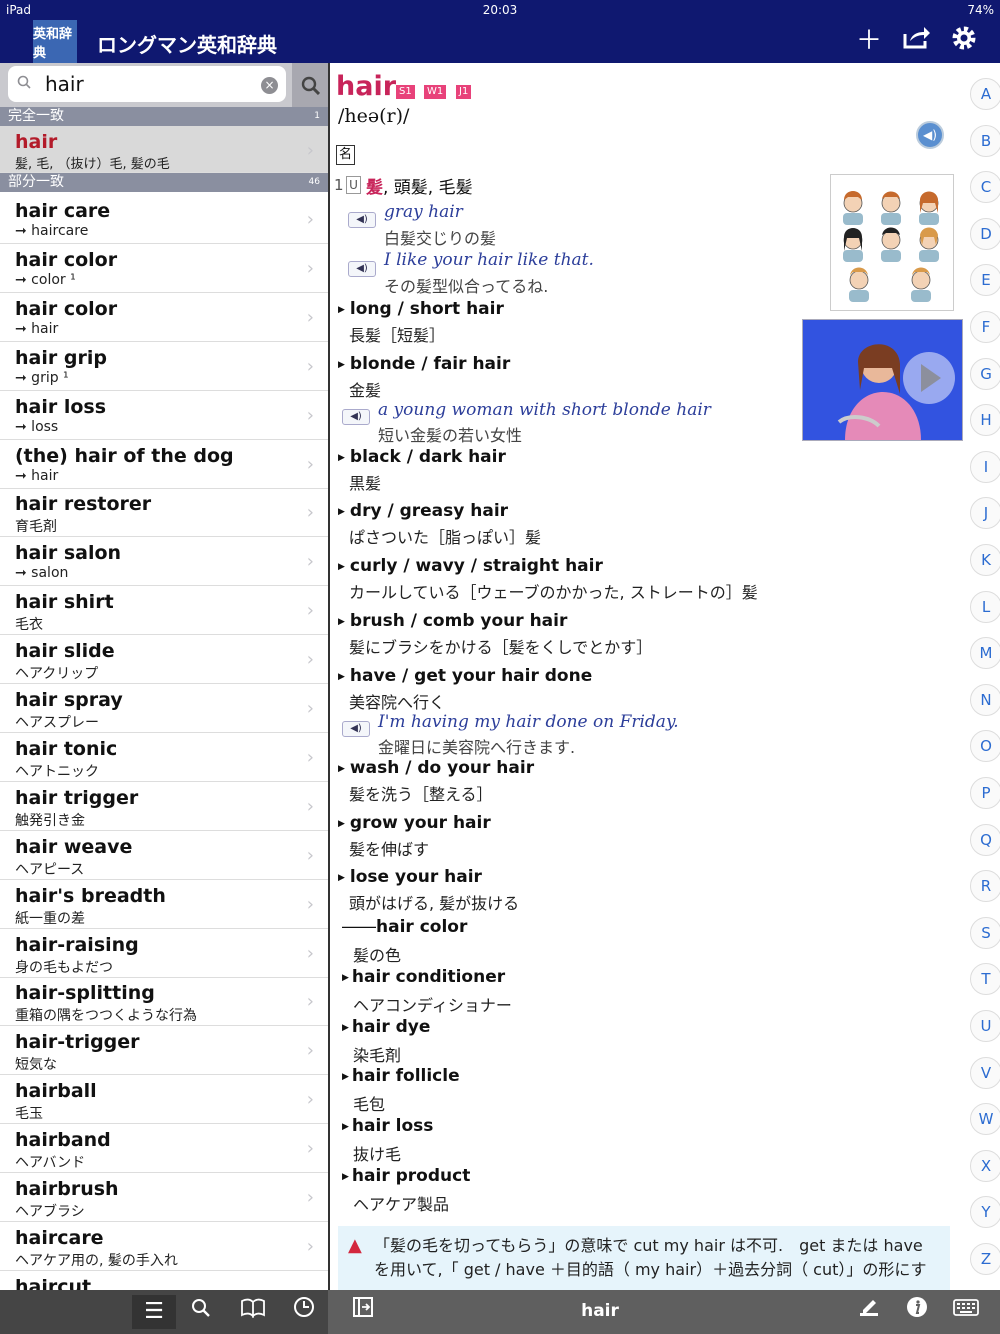 The width and height of the screenshot is (1000, 1334). I want to click on alphabet-index-v: V, so click(985, 1072).